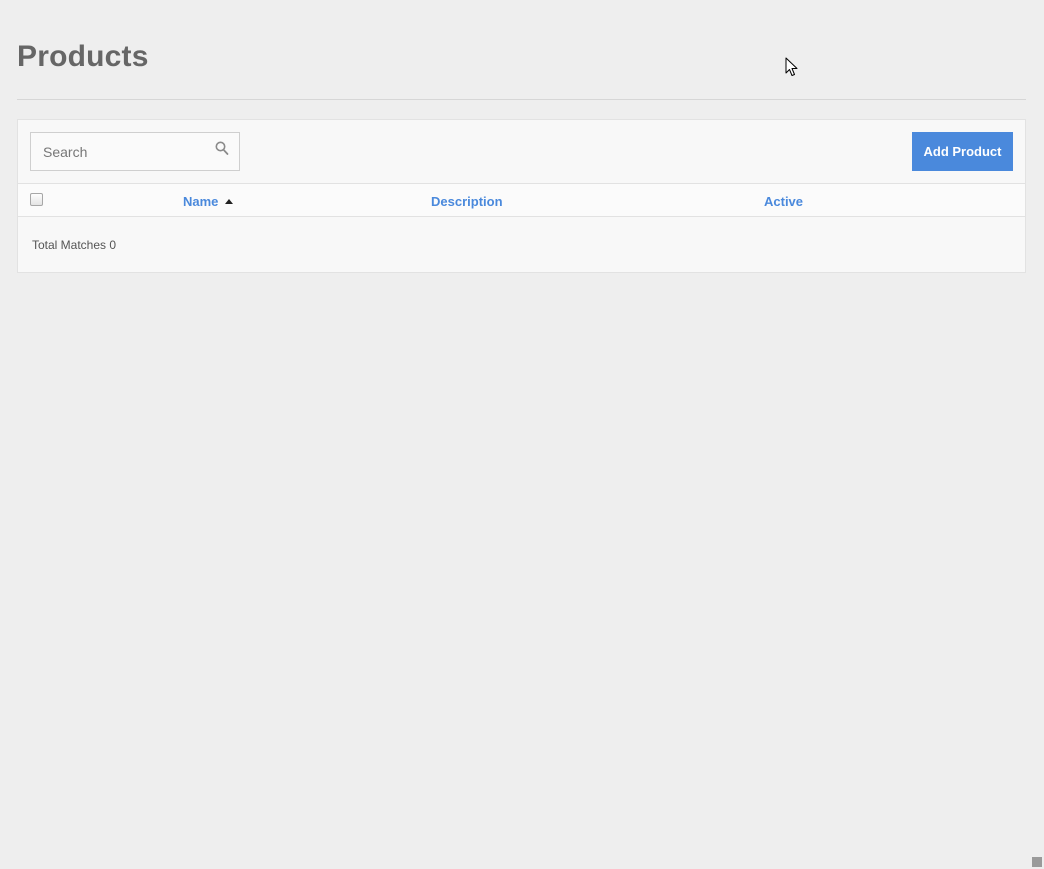  Describe the element at coordinates (467, 201) in the screenshot. I see `column-header-description: Description` at that location.